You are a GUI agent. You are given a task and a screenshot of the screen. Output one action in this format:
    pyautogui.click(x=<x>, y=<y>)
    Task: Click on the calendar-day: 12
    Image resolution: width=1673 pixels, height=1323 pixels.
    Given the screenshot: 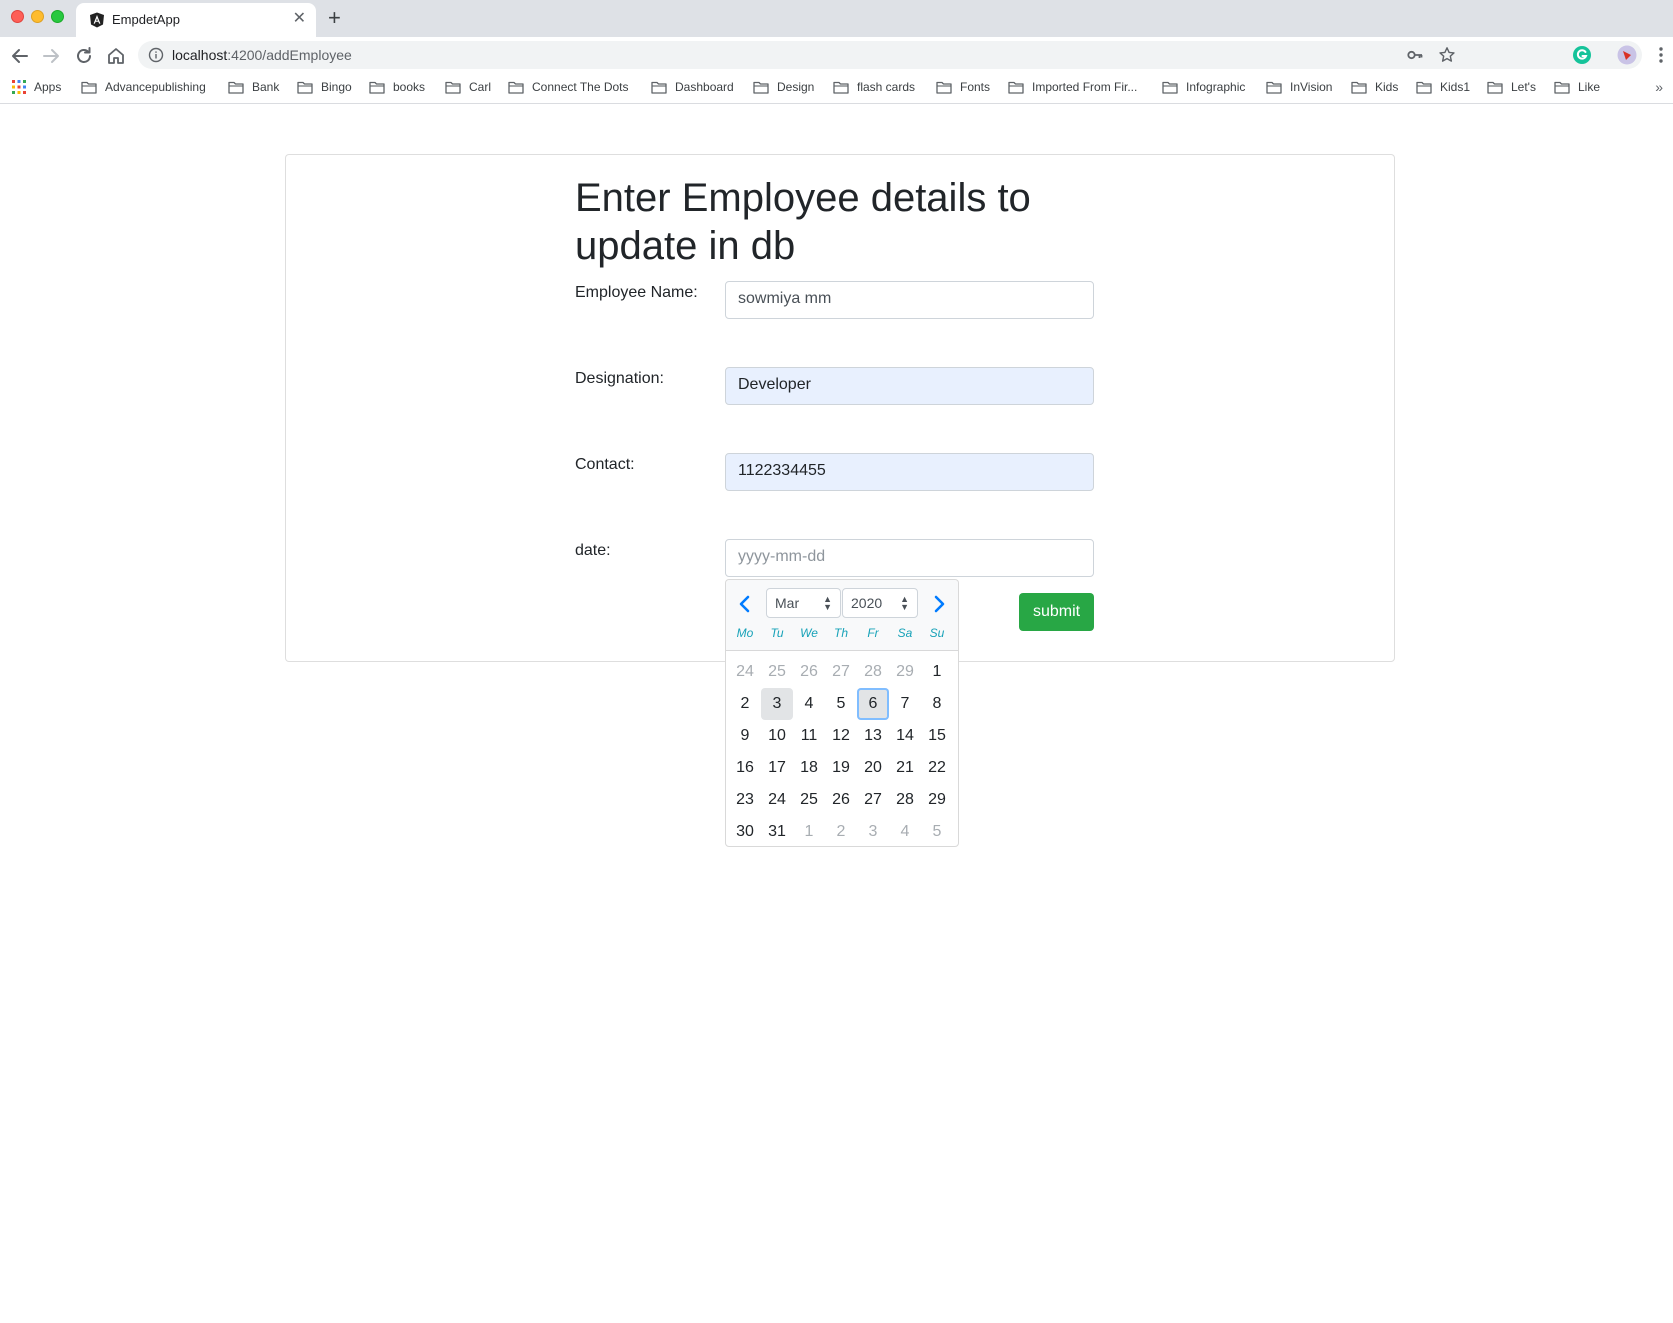 What is the action you would take?
    pyautogui.click(x=841, y=736)
    